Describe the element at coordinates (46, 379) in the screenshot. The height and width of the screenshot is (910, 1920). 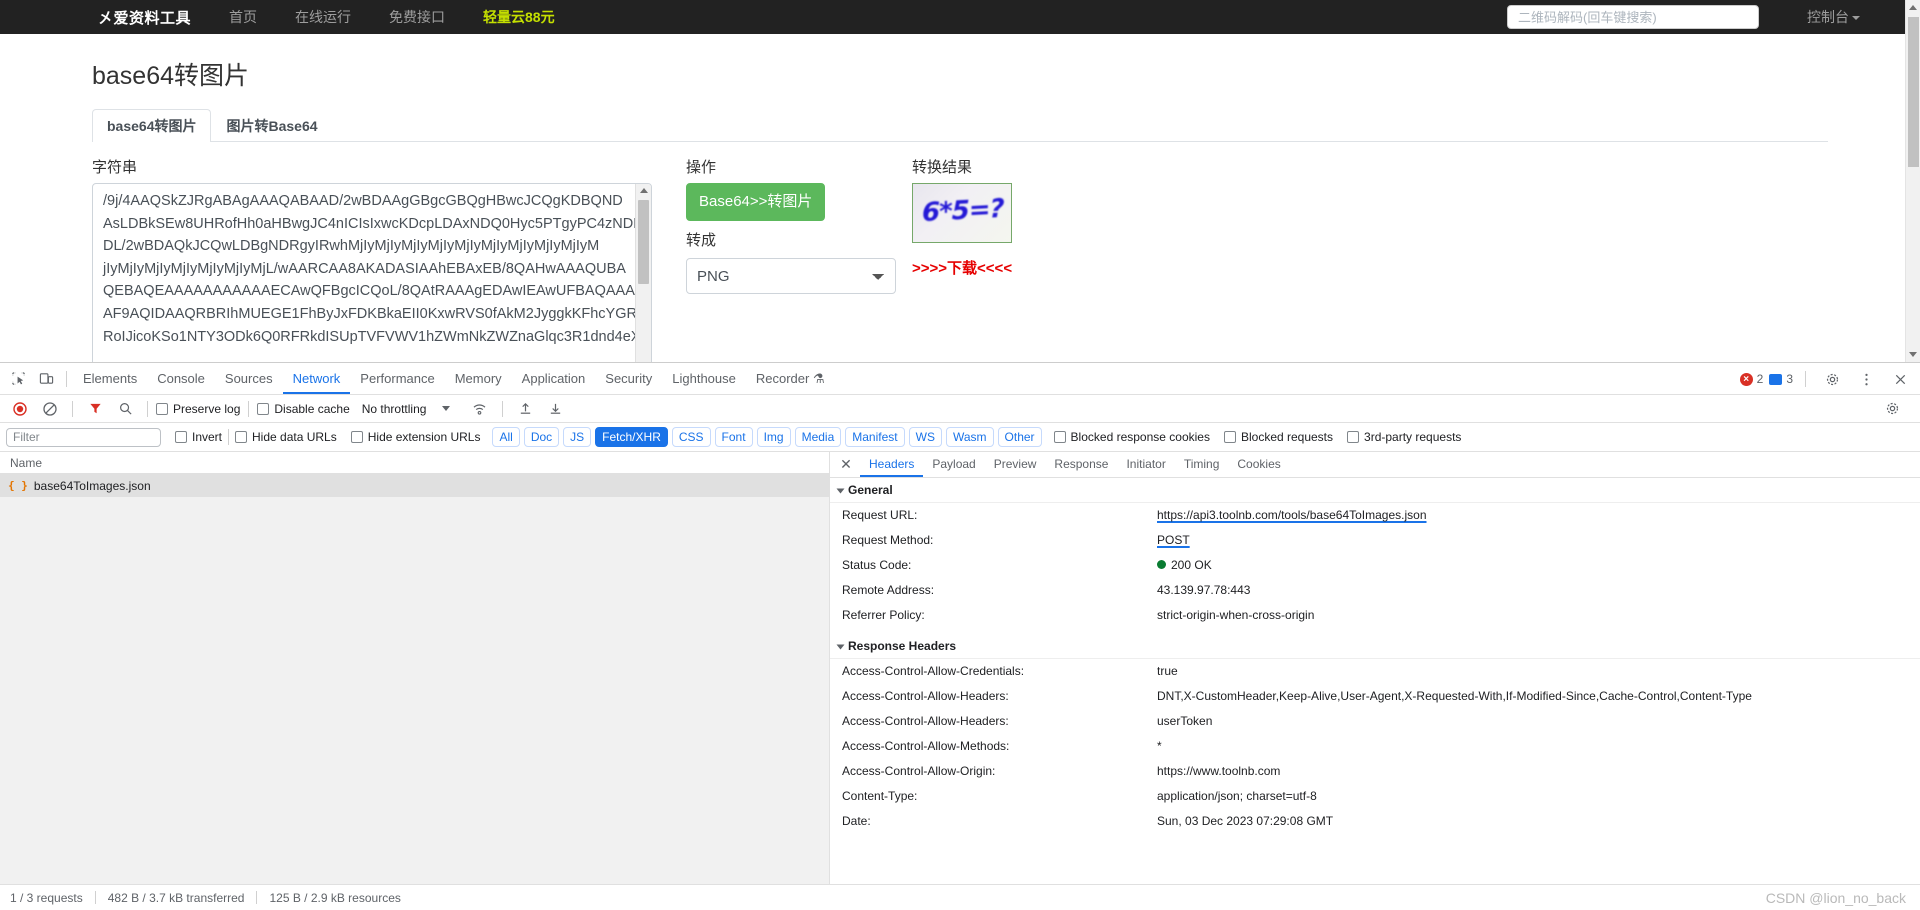
I see `device-toolbar-icon` at that location.